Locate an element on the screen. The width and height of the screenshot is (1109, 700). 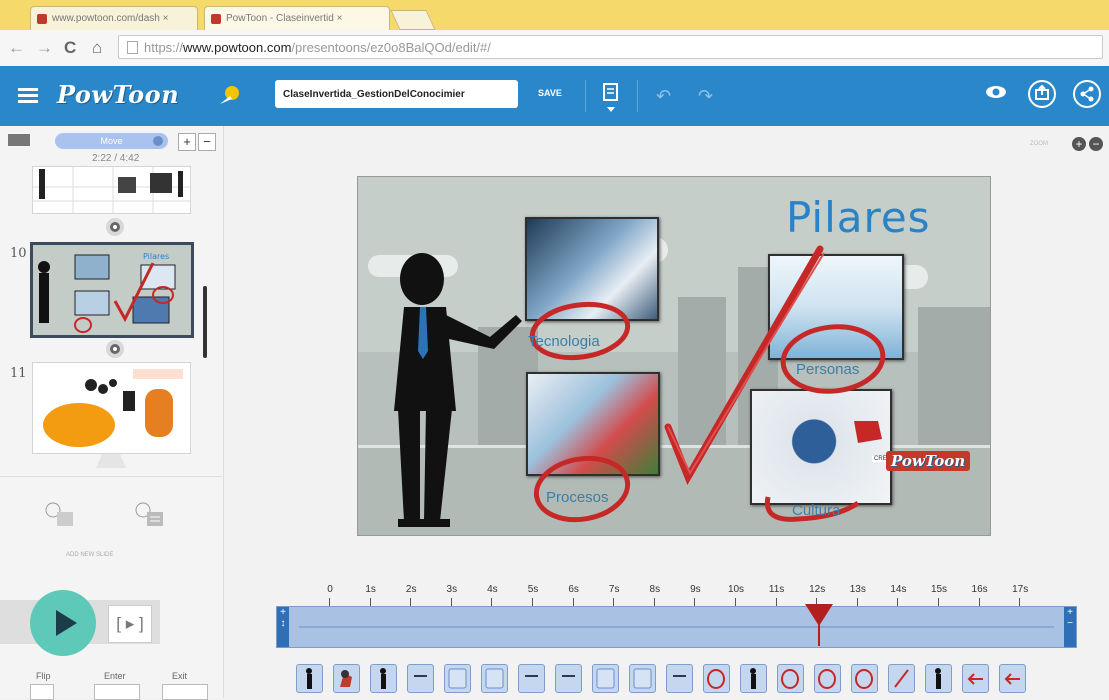
slide-thumbnail-selected: Pilares is located at coordinates (112, 290).